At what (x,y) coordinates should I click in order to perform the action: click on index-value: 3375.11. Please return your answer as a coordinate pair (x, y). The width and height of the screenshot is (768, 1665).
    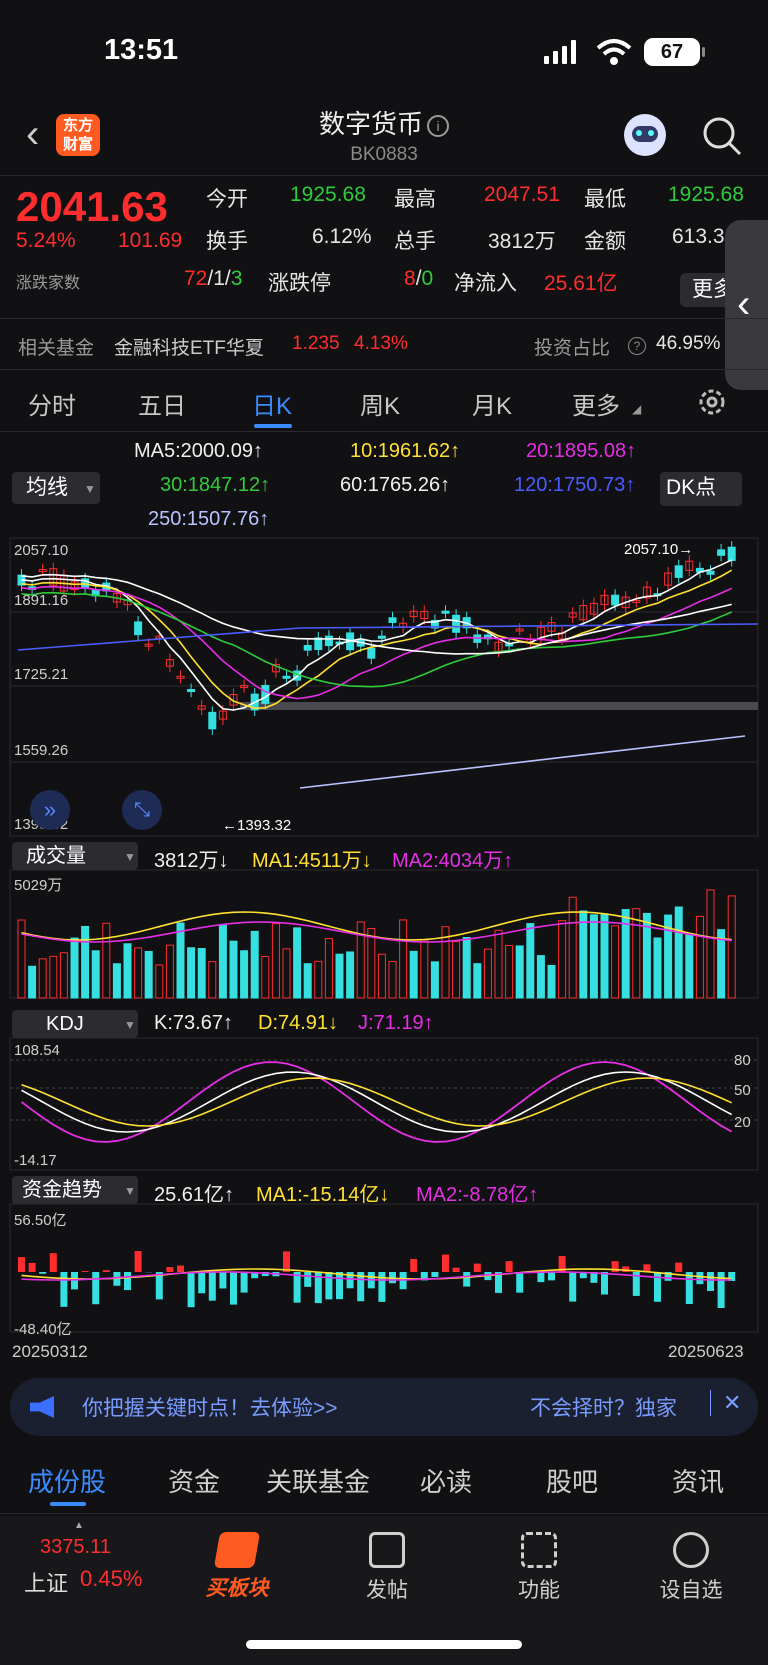
    Looking at the image, I should click on (75, 1547).